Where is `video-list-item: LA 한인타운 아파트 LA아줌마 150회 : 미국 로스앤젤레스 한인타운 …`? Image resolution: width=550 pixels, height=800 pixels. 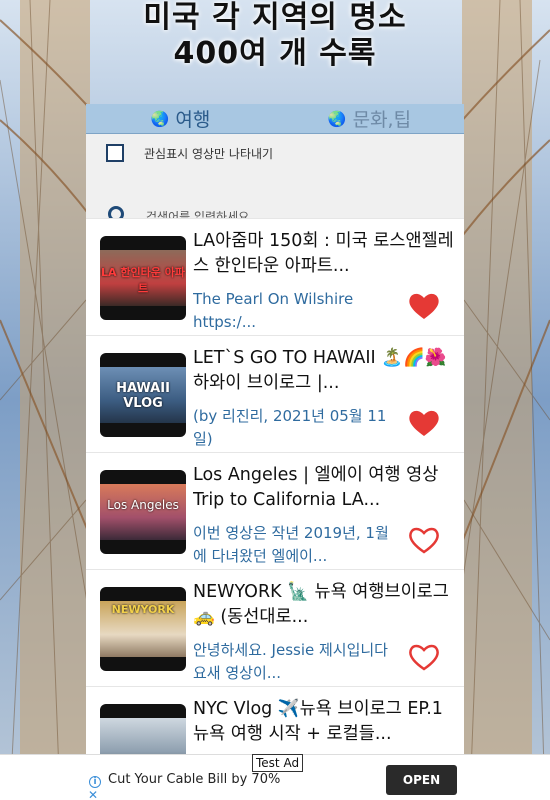
video-list-item: LA 한인타운 아파트 LA아줌마 150회 : 미국 로스앤젤레스 한인타운 … is located at coordinates (275, 276).